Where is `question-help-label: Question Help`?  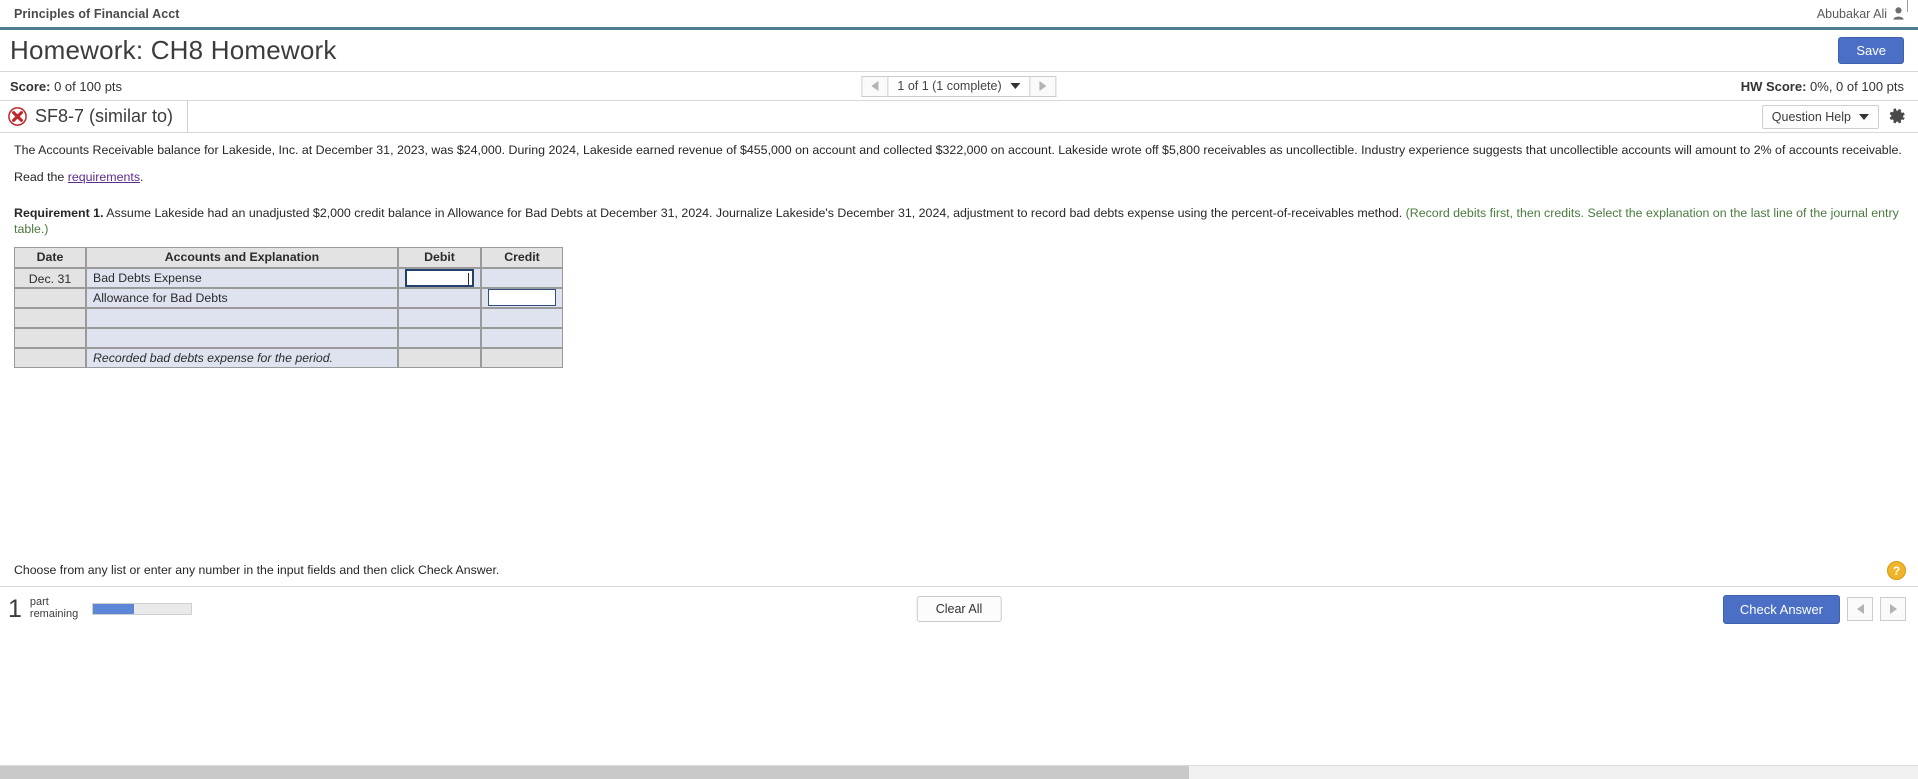
question-help-label: Question Help is located at coordinates (1811, 116).